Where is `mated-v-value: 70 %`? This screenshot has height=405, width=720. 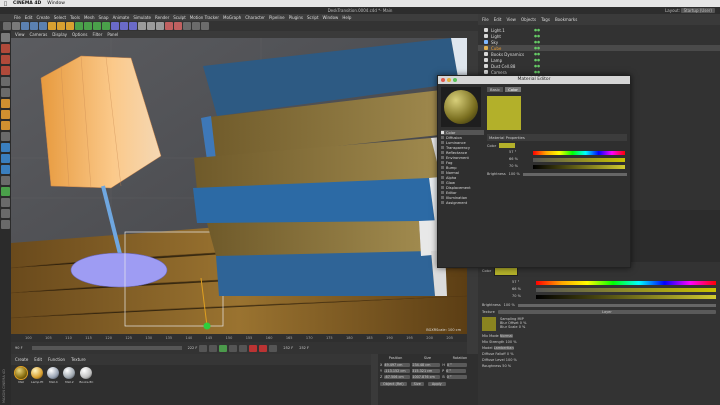 mated-v-value: 70 % is located at coordinates (513, 166).